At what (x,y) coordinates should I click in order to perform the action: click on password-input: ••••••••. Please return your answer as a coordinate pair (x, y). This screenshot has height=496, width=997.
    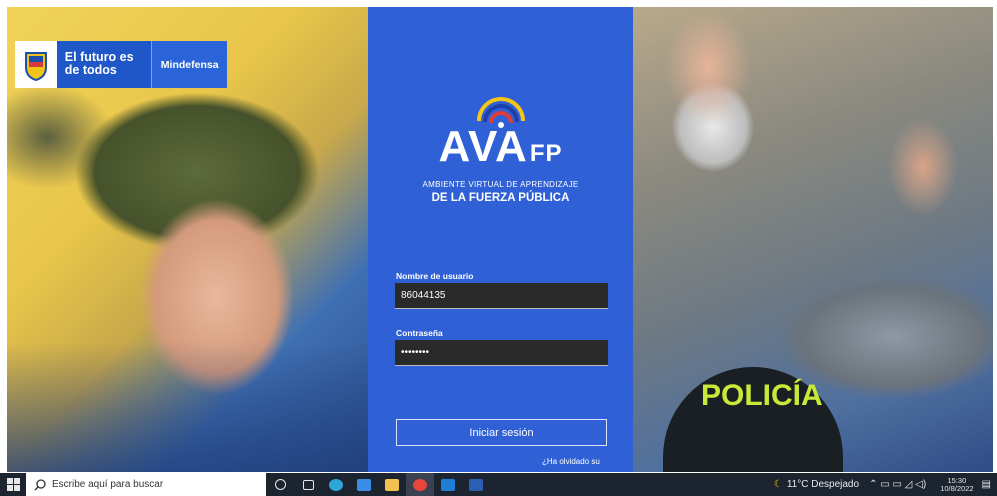
    Looking at the image, I should click on (501, 353).